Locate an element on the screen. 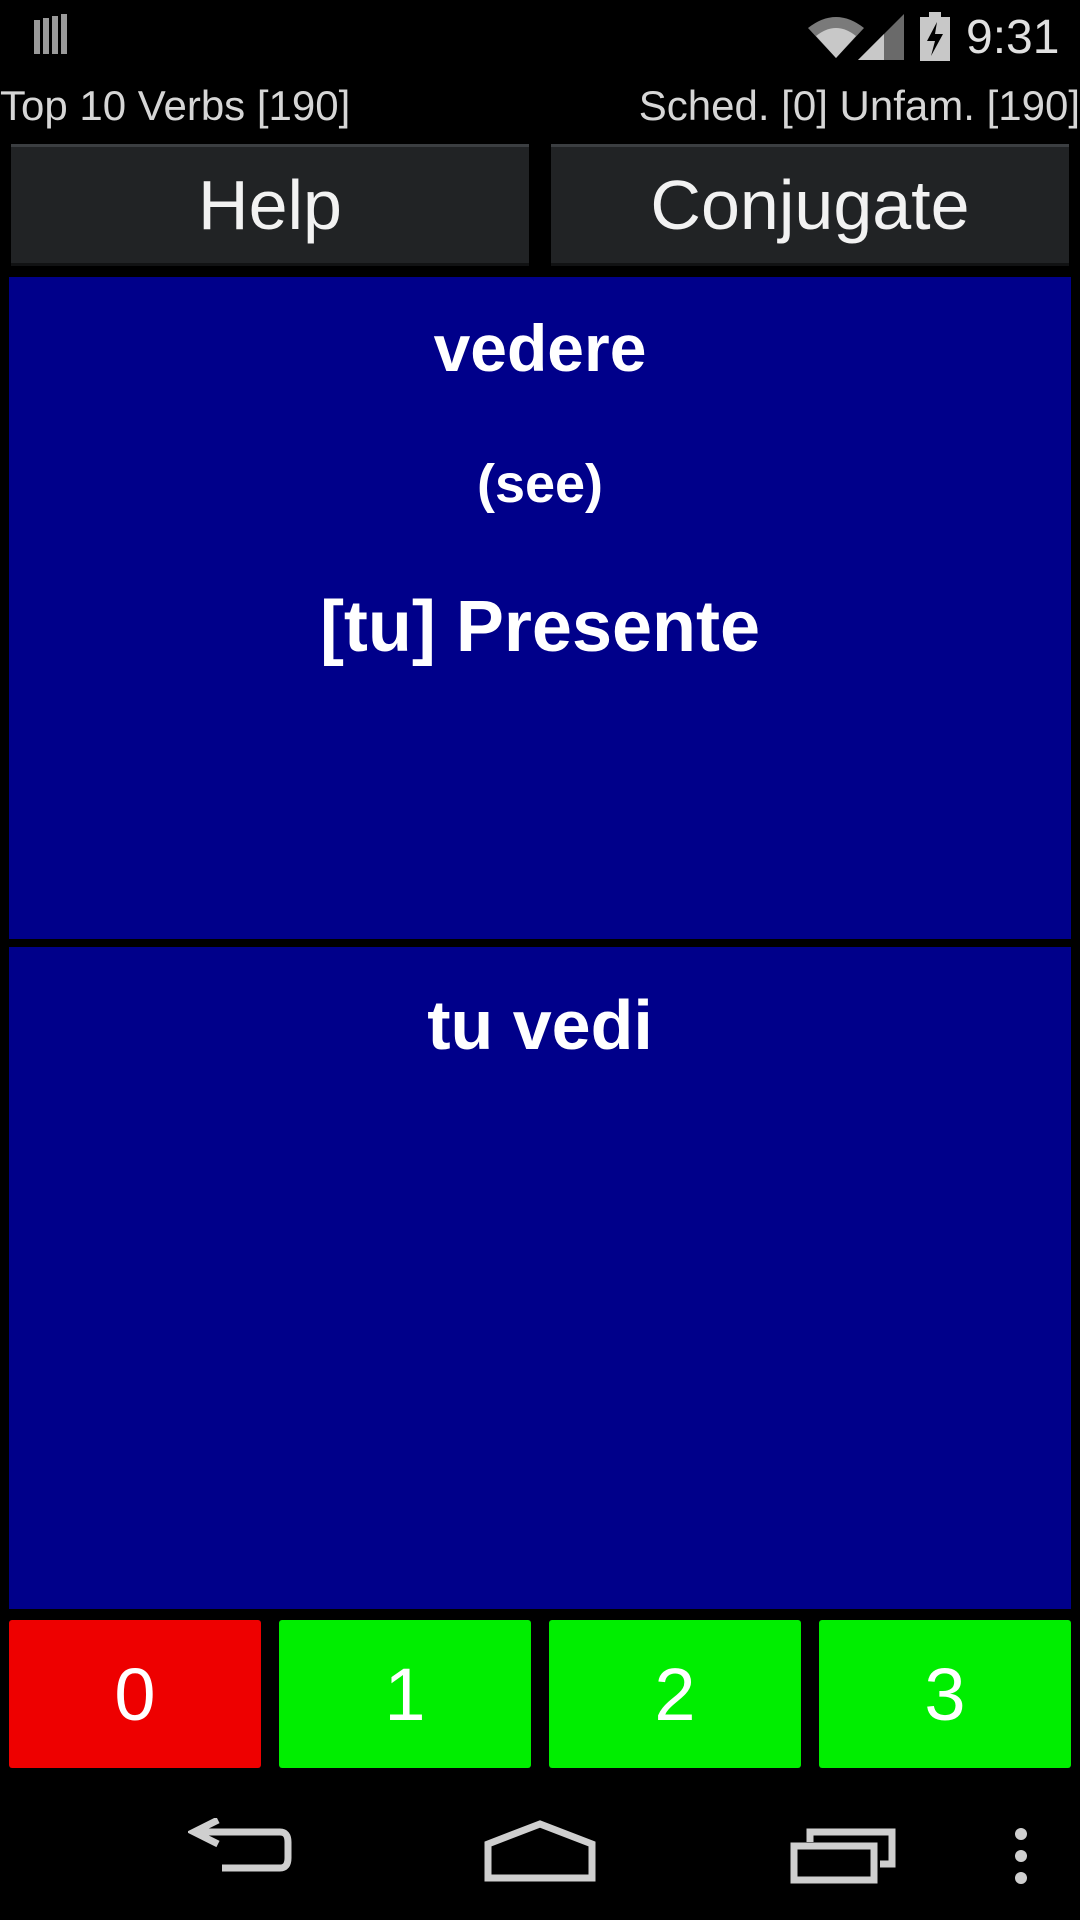 This screenshot has height=1920, width=1080. verb-form-prompt: [tu] Presente is located at coordinates (540, 627).